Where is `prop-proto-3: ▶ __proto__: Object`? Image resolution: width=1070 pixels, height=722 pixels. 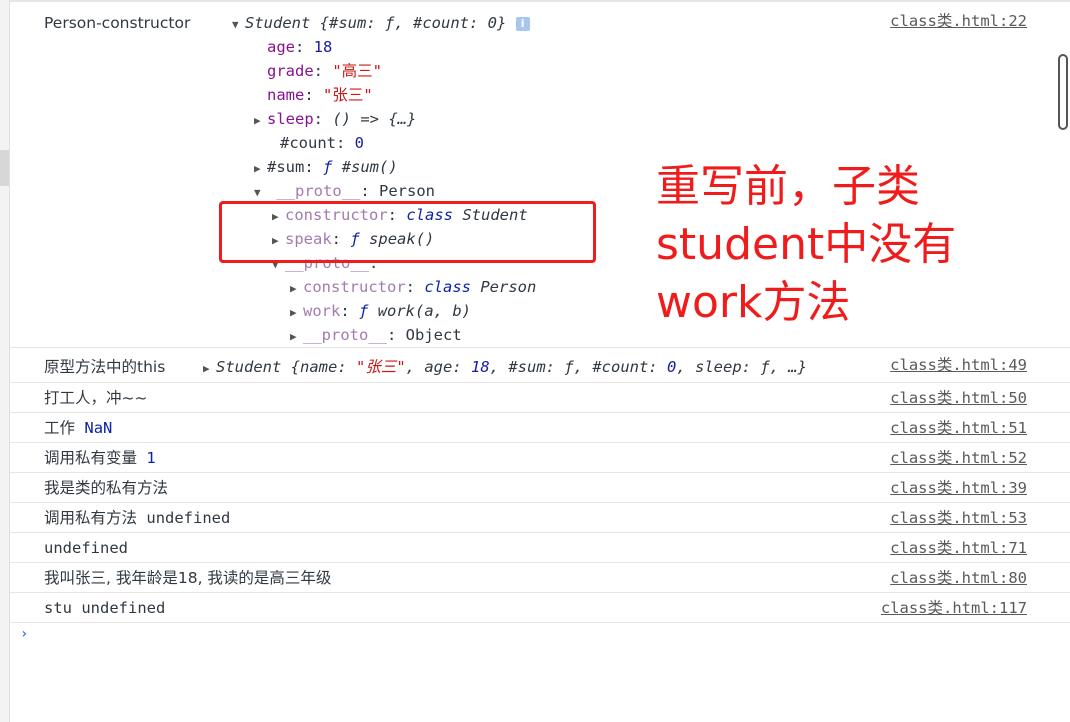
prop-proto-3: ▶ __proto__: Object is located at coordinates (376, 336).